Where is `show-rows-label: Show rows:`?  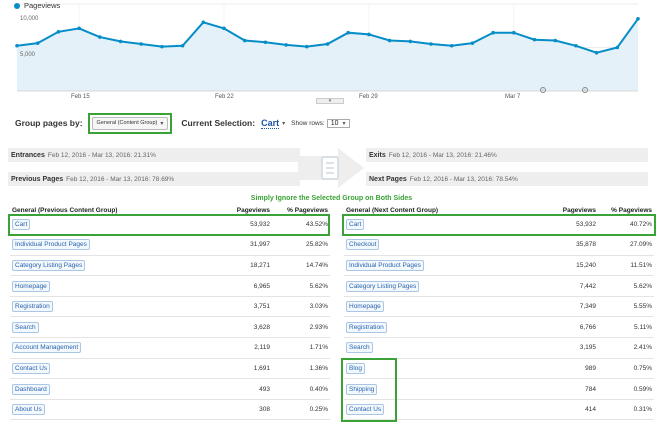 show-rows-label: Show rows: is located at coordinates (308, 123).